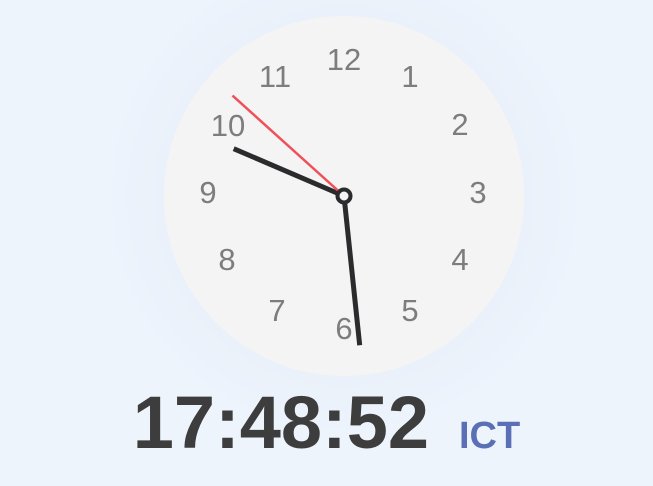  What do you see at coordinates (207, 192) in the screenshot?
I see `numeral-9: 9` at bounding box center [207, 192].